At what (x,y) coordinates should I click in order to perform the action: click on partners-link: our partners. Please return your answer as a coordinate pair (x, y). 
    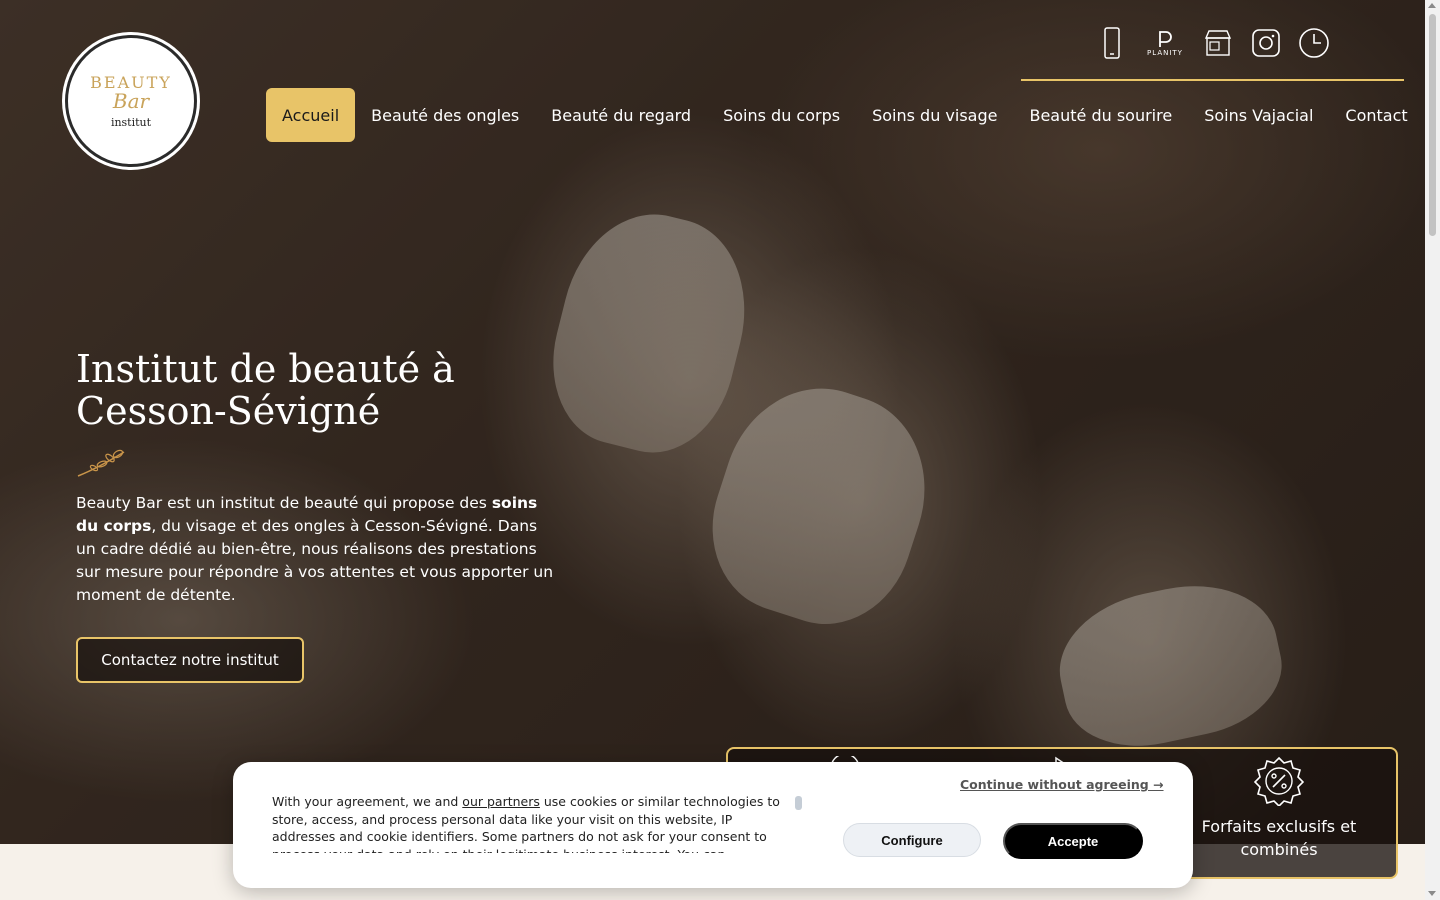
    Looking at the image, I should click on (501, 801).